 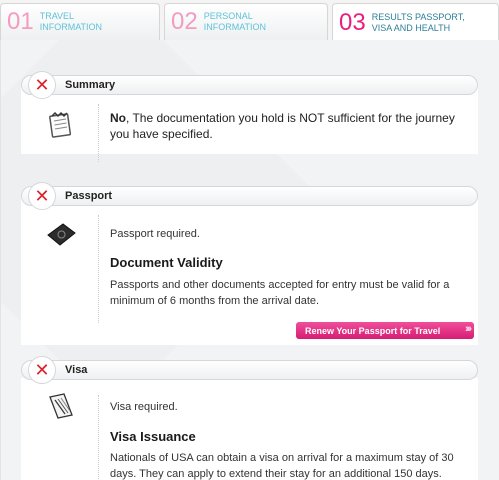 I want to click on visa-required: Visa required., so click(x=144, y=407).